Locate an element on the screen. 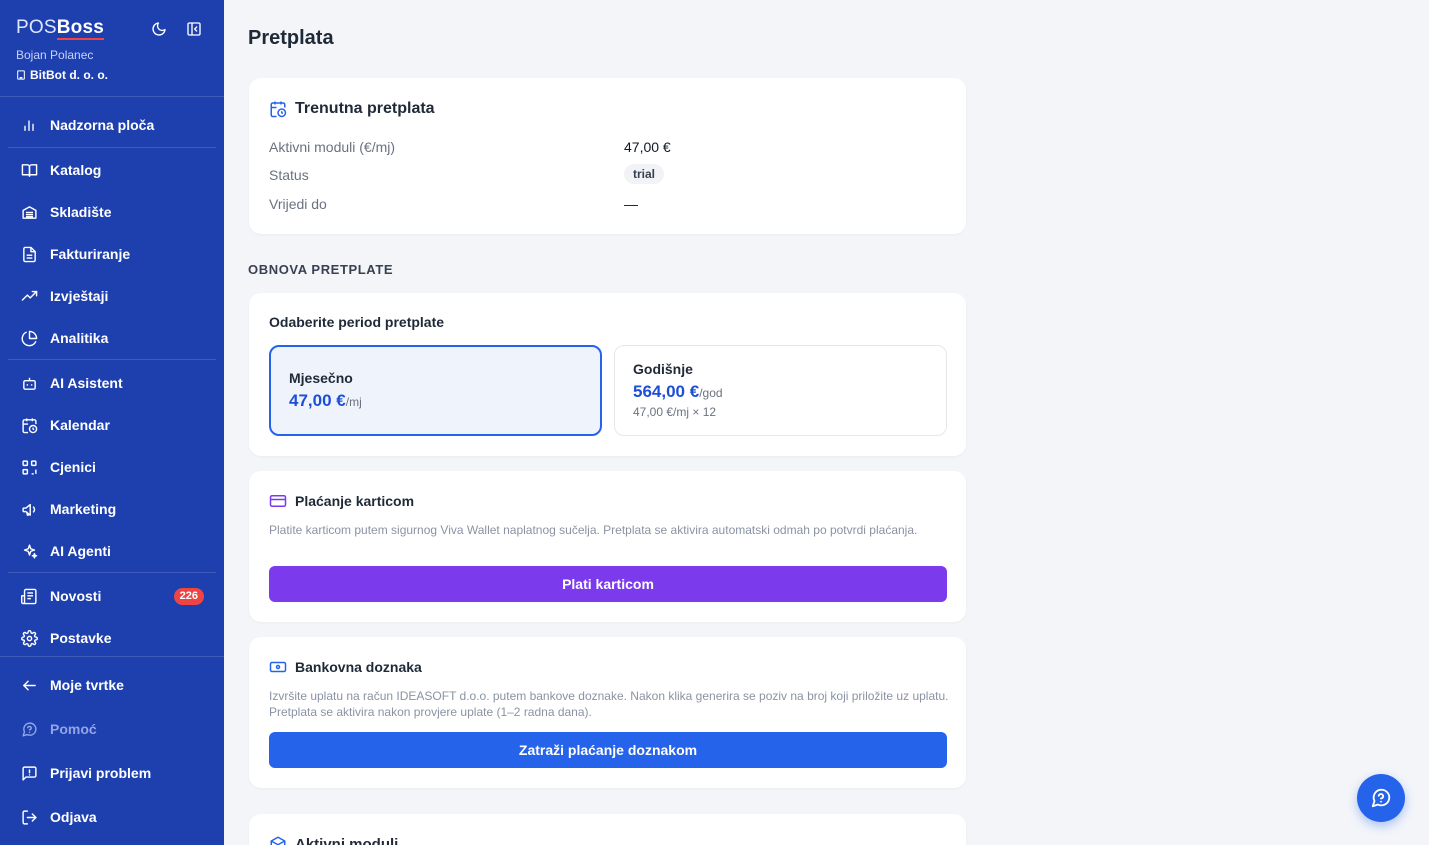 This screenshot has width=1429, height=845. sparkles-icon is located at coordinates (29, 551).